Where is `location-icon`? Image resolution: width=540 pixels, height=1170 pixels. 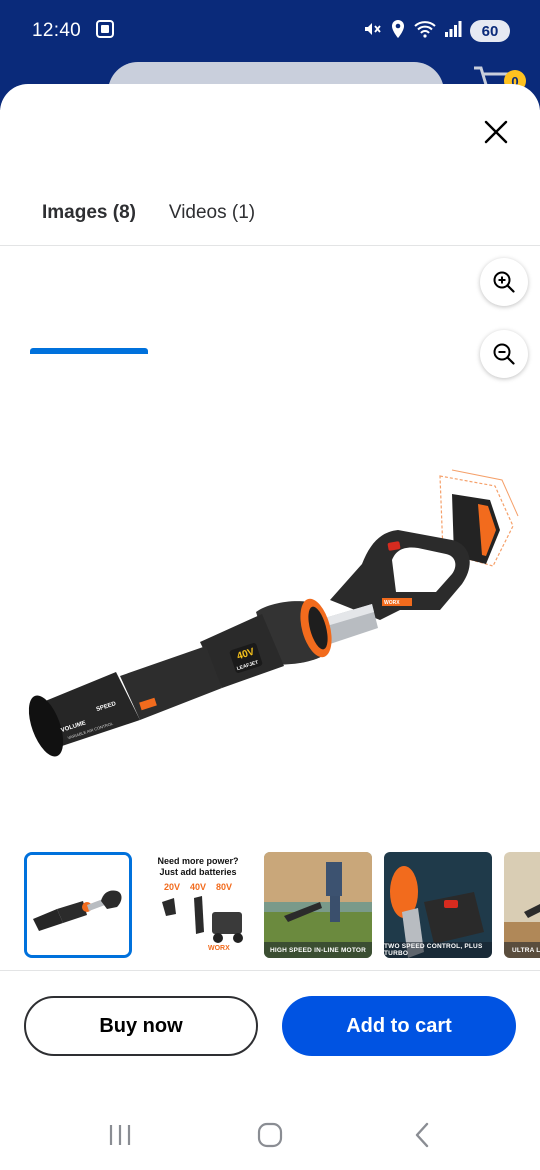
location-icon is located at coordinates (398, 31).